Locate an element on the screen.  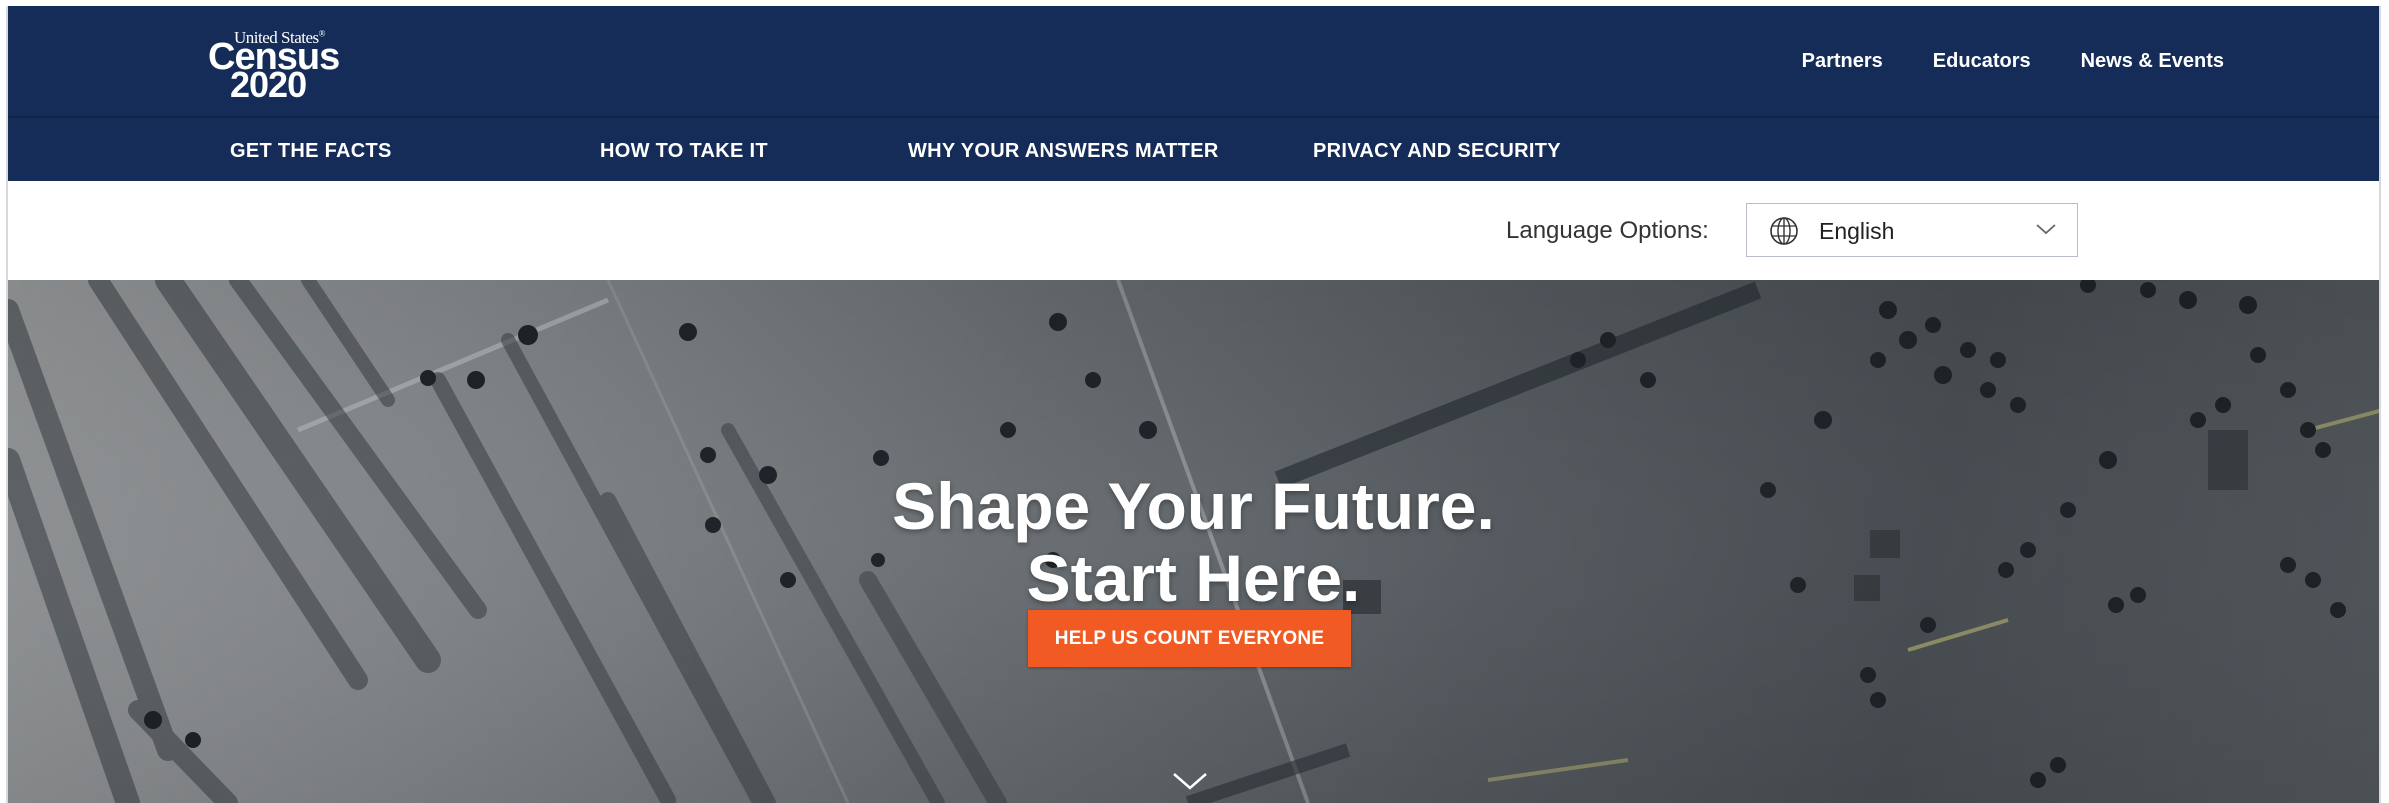
logo-year: 2020 is located at coordinates (268, 84).